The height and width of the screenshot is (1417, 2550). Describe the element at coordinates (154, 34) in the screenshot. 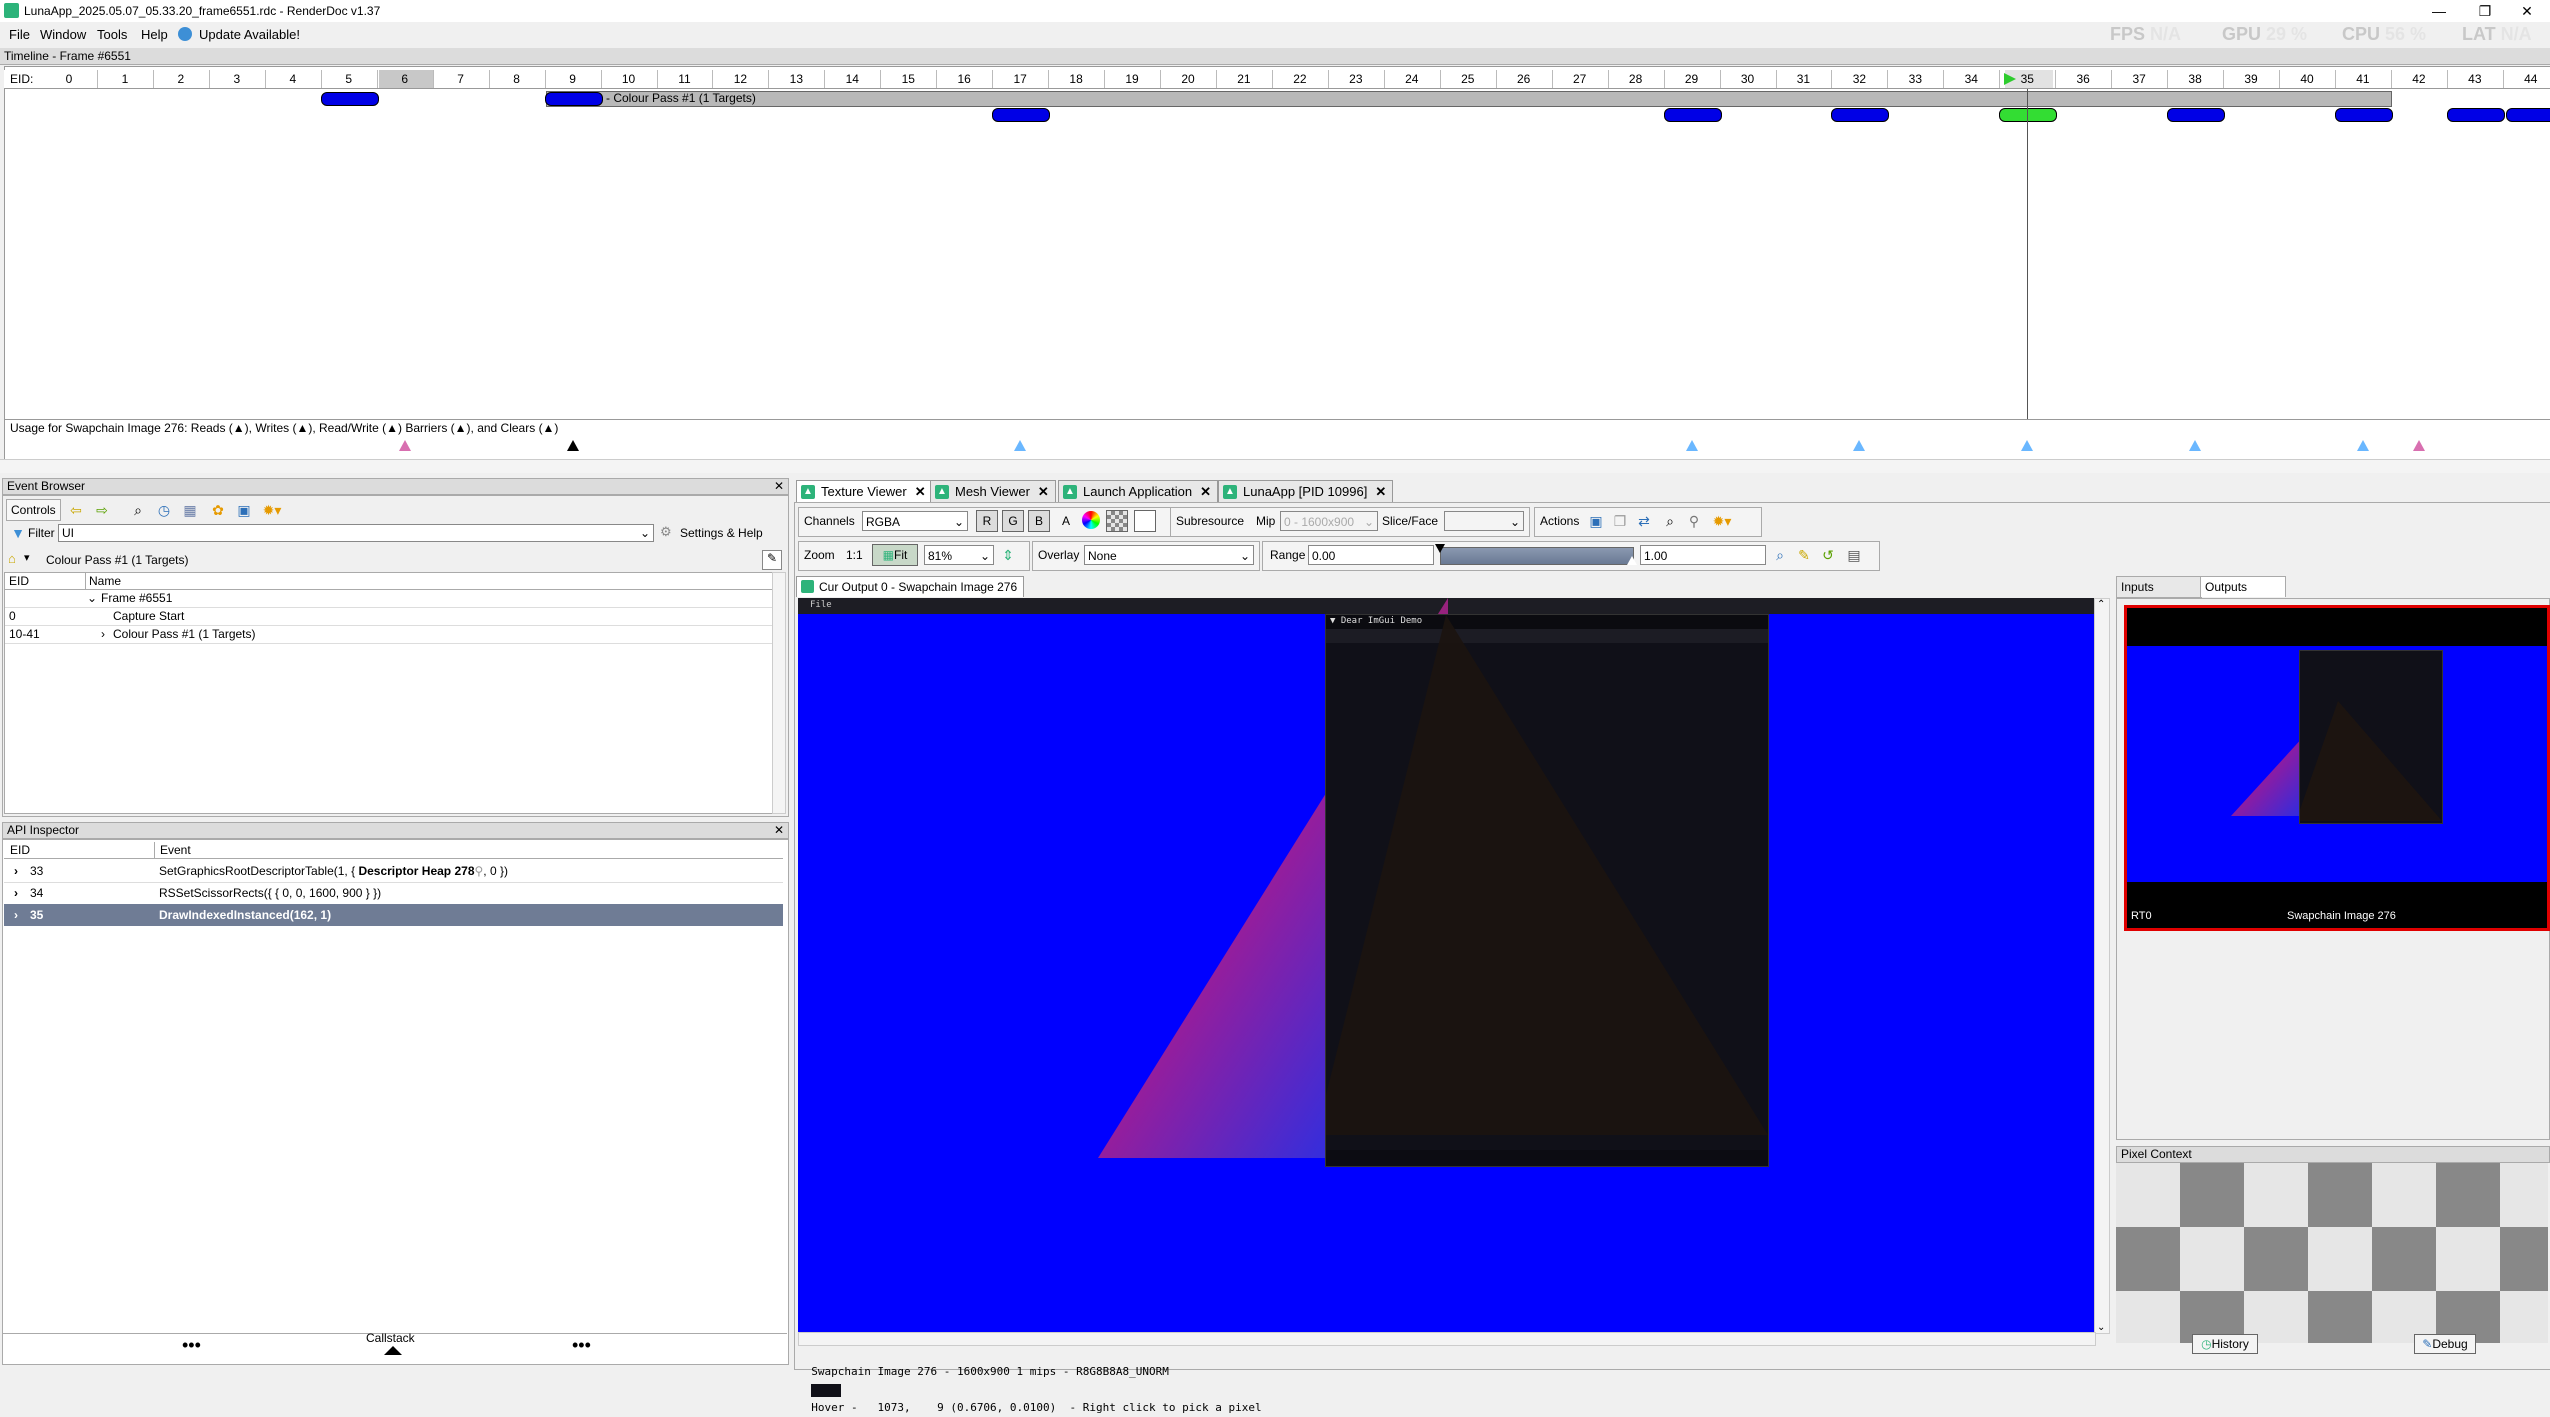

I see `menu-help: Help` at that location.